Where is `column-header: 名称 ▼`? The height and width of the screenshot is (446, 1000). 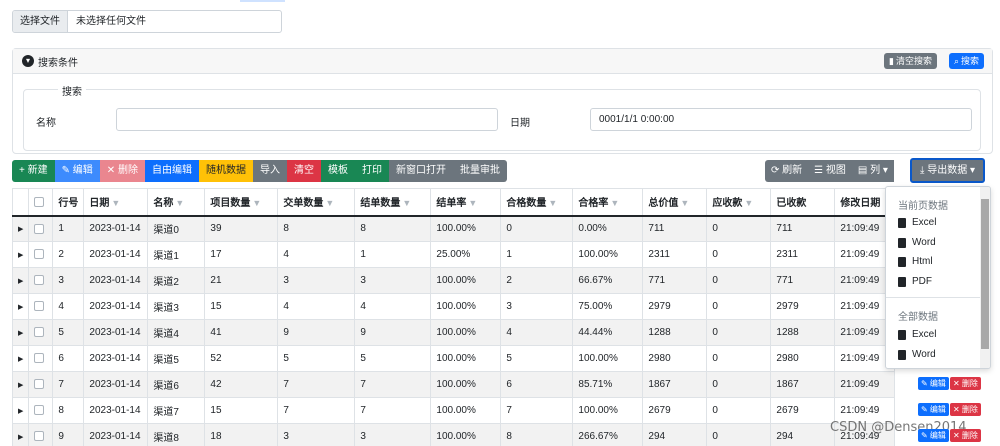
column-header: 名称 ▼ is located at coordinates (176, 202).